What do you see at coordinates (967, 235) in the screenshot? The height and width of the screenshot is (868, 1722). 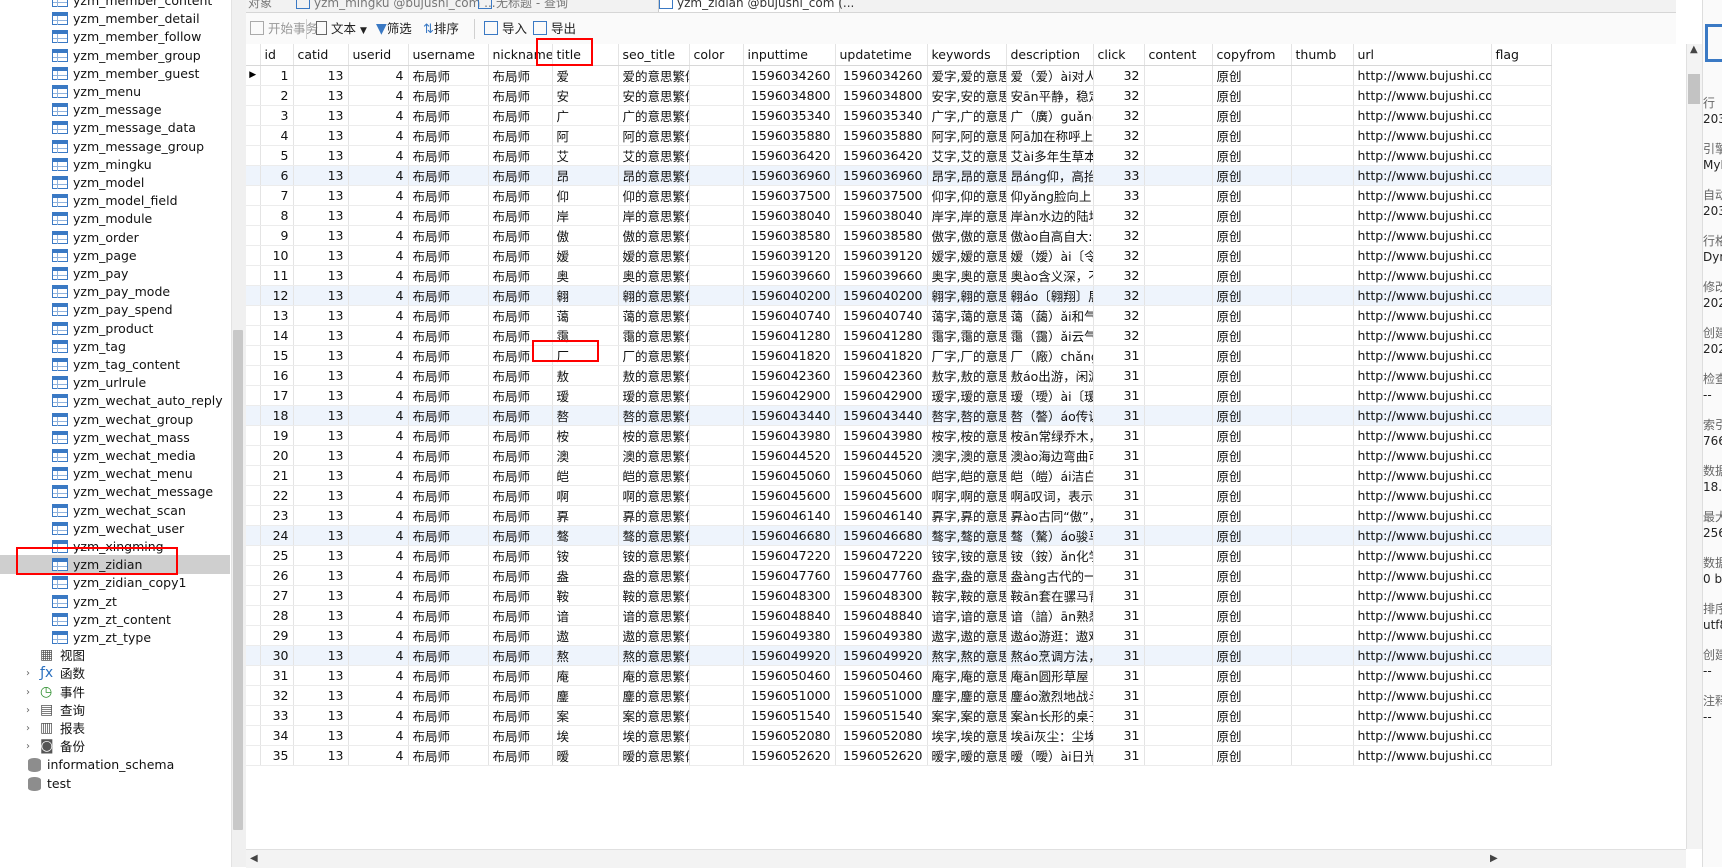 I see `cell-keywords: 傲字,傲的意思,傲` at bounding box center [967, 235].